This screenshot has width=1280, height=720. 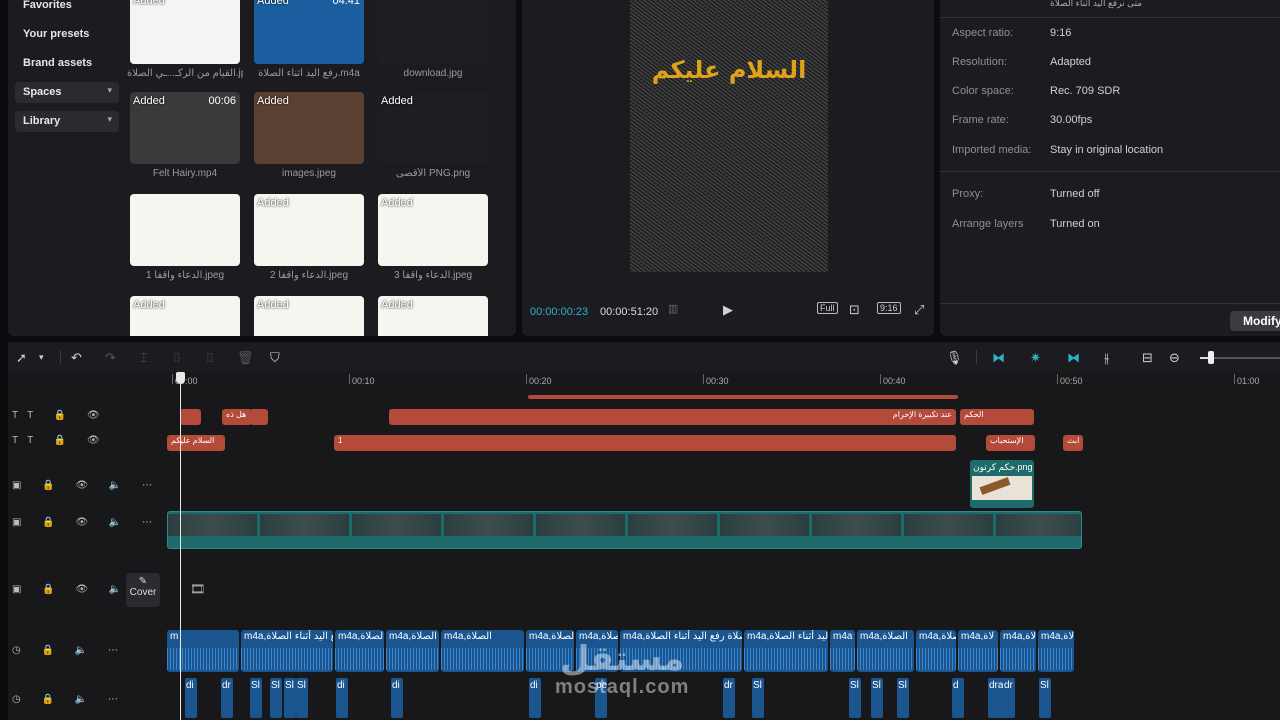 I want to click on auto-snap-icon: ✷, so click(x=1035, y=358).